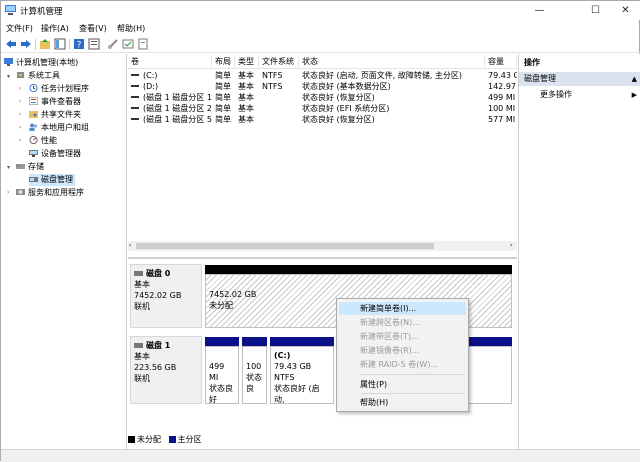 The width and height of the screenshot is (640, 462). Describe the element at coordinates (45, 44) in the screenshot. I see `up-folder-icon` at that location.